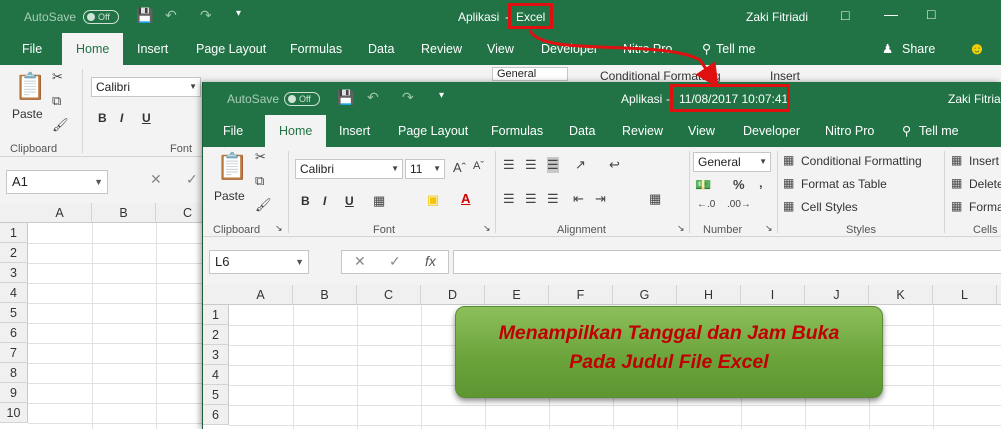 Image resolution: width=1001 pixels, height=429 pixels. Describe the element at coordinates (600, 199) in the screenshot. I see `increase-indent-icon: ⇥` at that location.